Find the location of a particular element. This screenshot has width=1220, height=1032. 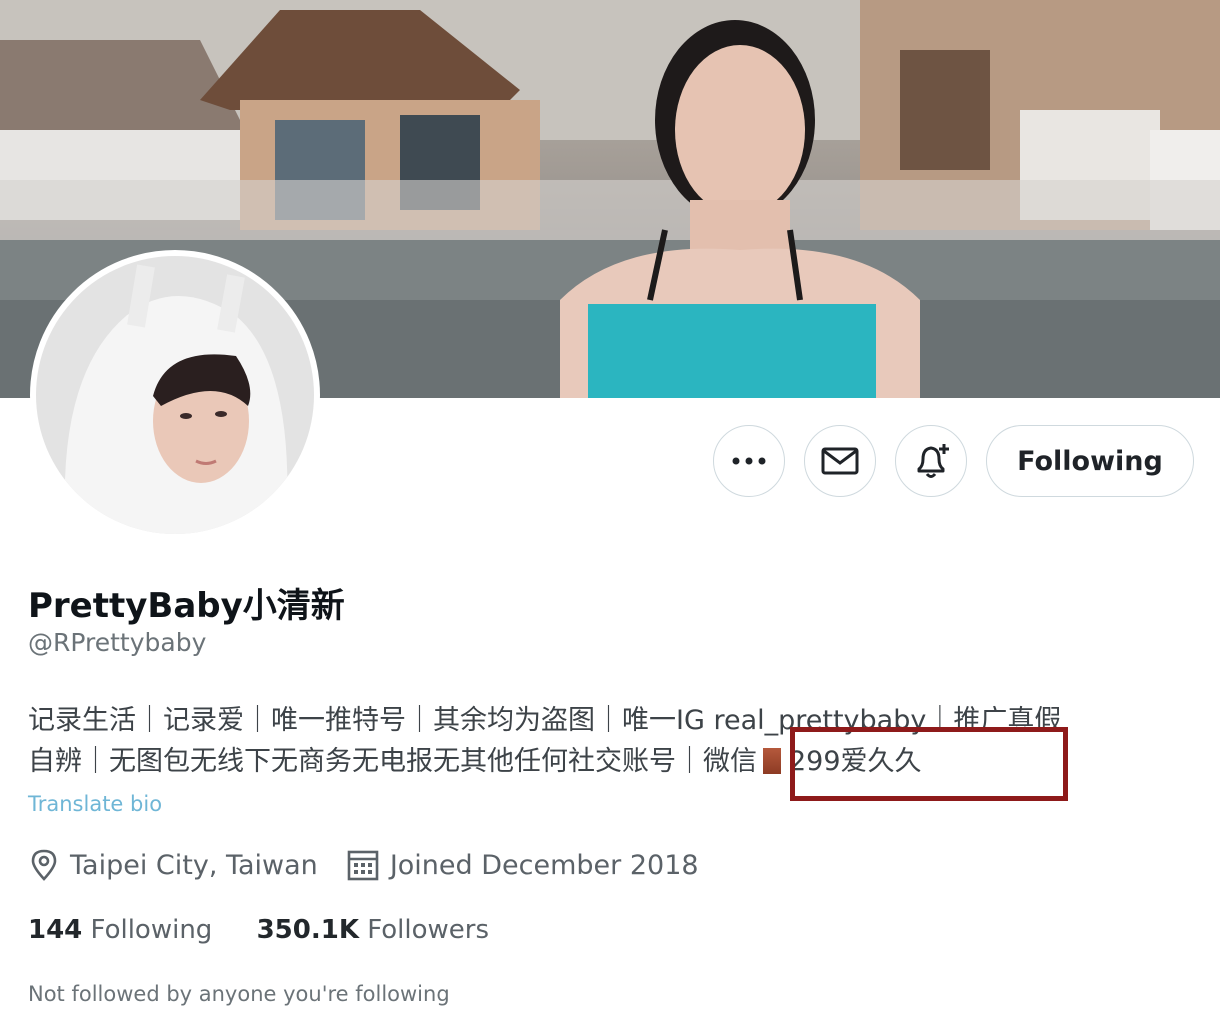

bell-plus-icon is located at coordinates (933, 461).